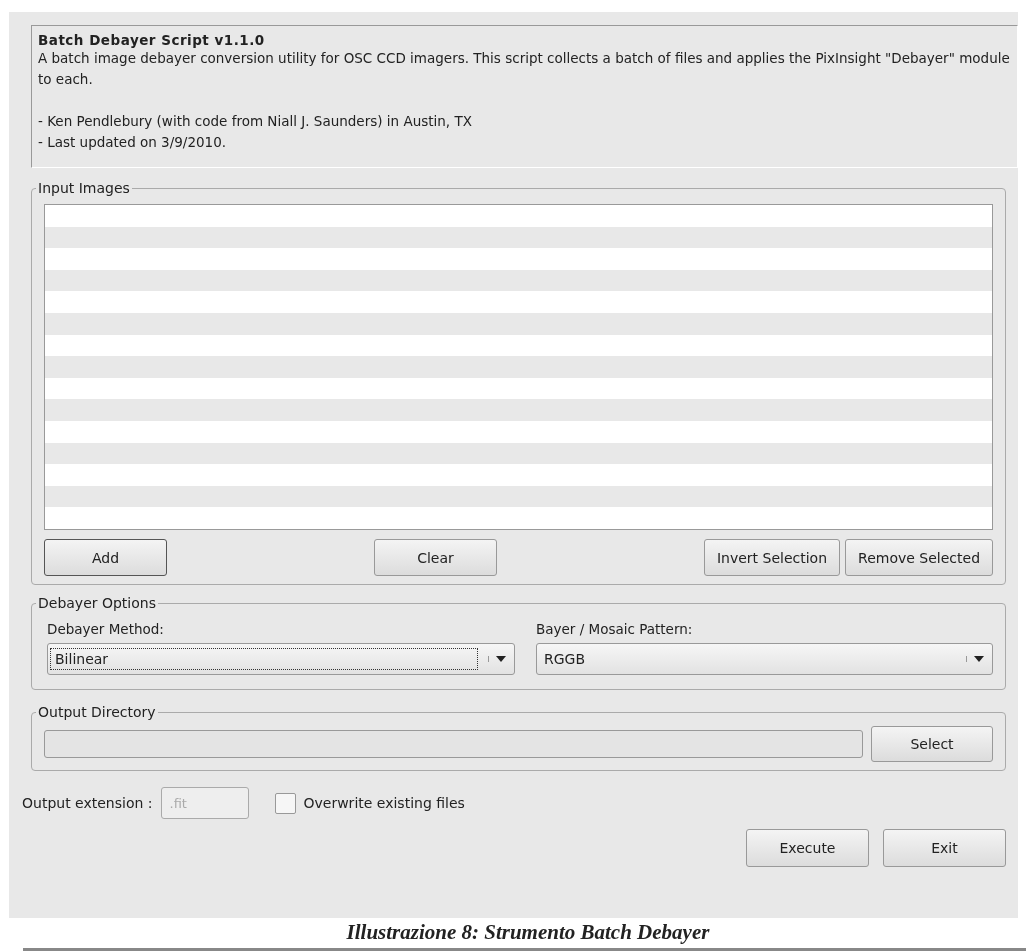 This screenshot has width=1026, height=951. Describe the element at coordinates (97, 712) in the screenshot. I see `group-title: Output Directory` at that location.